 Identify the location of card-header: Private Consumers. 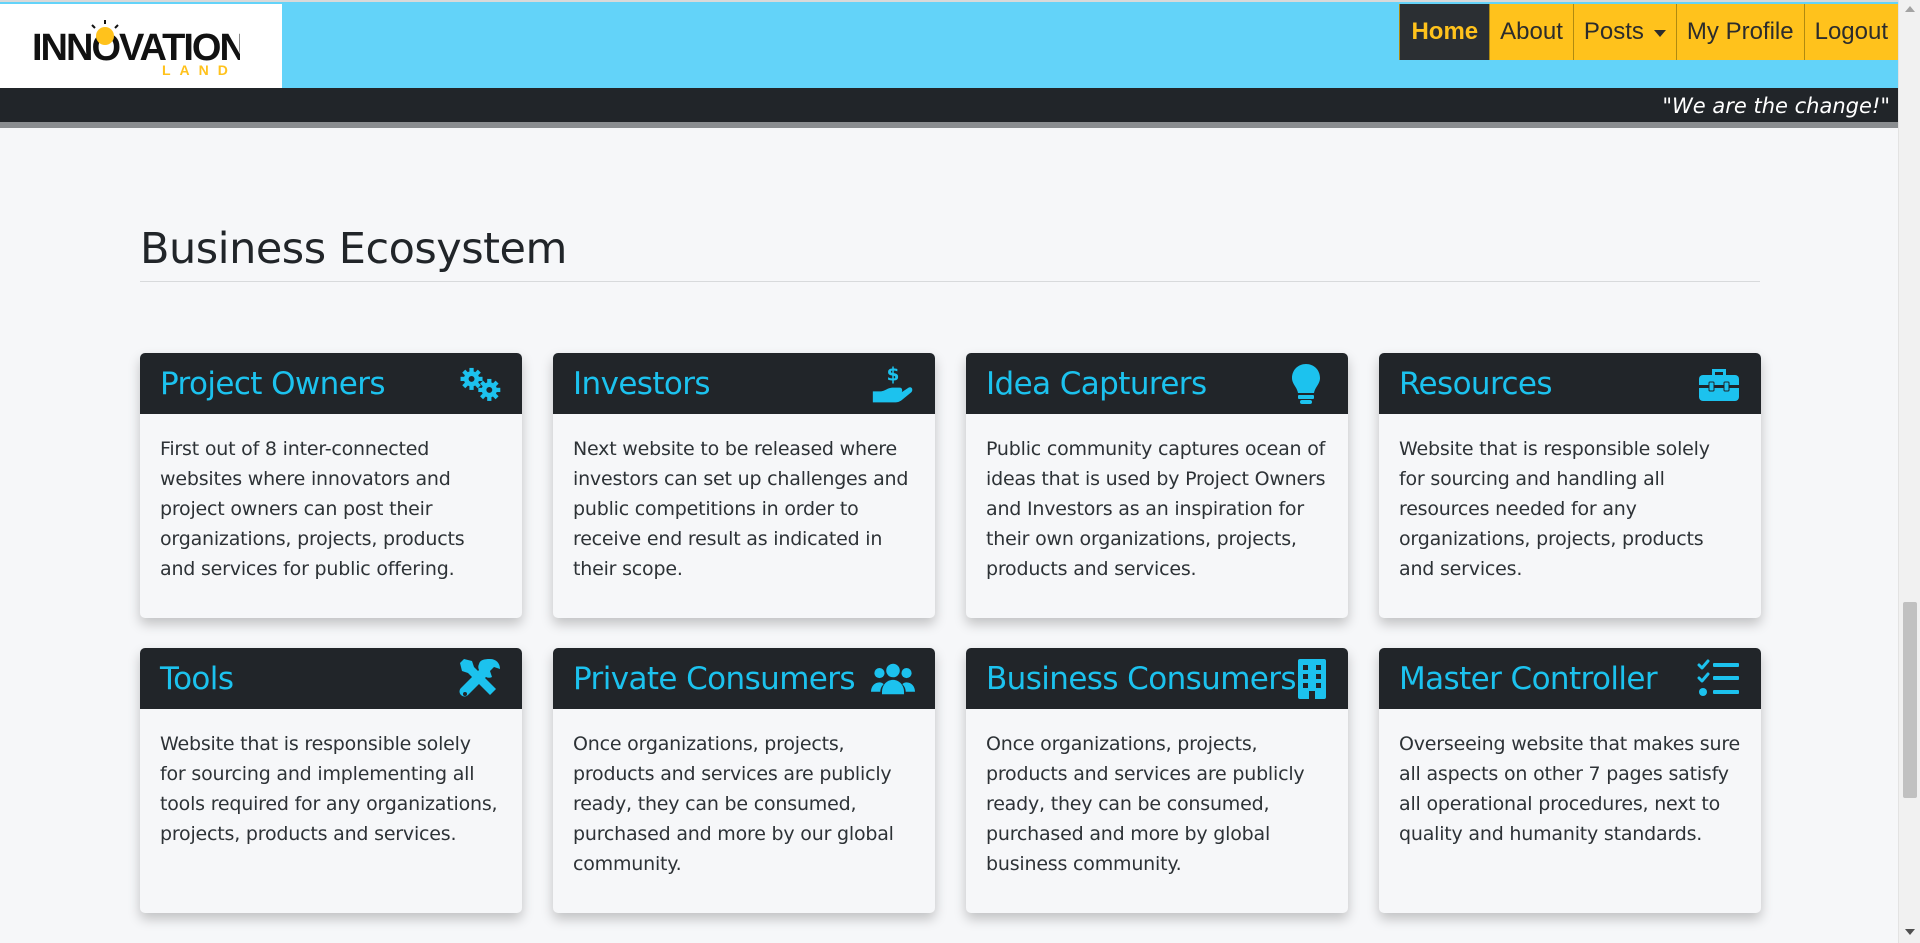
(744, 678).